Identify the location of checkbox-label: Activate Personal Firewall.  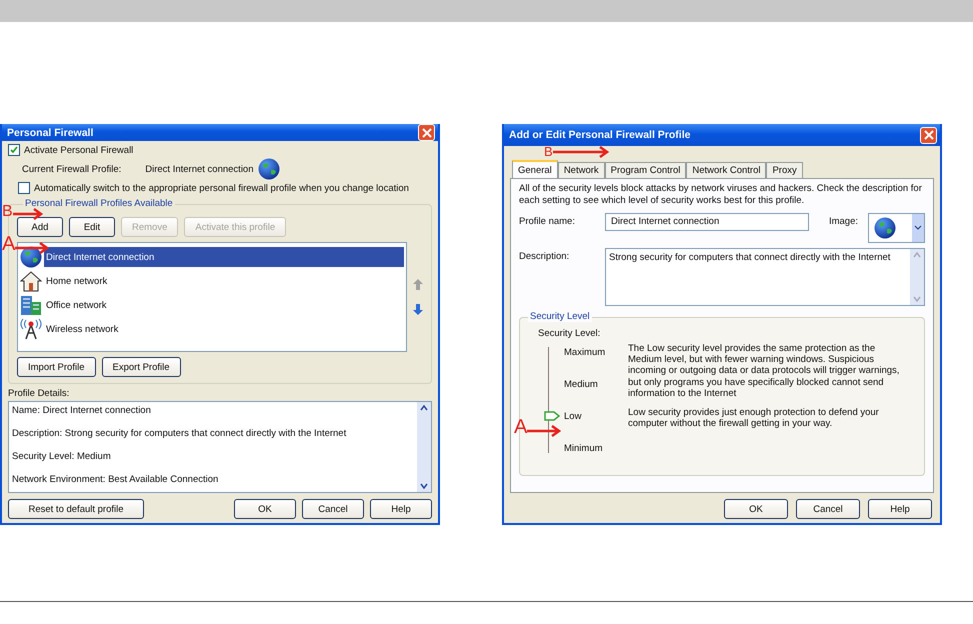
(79, 150).